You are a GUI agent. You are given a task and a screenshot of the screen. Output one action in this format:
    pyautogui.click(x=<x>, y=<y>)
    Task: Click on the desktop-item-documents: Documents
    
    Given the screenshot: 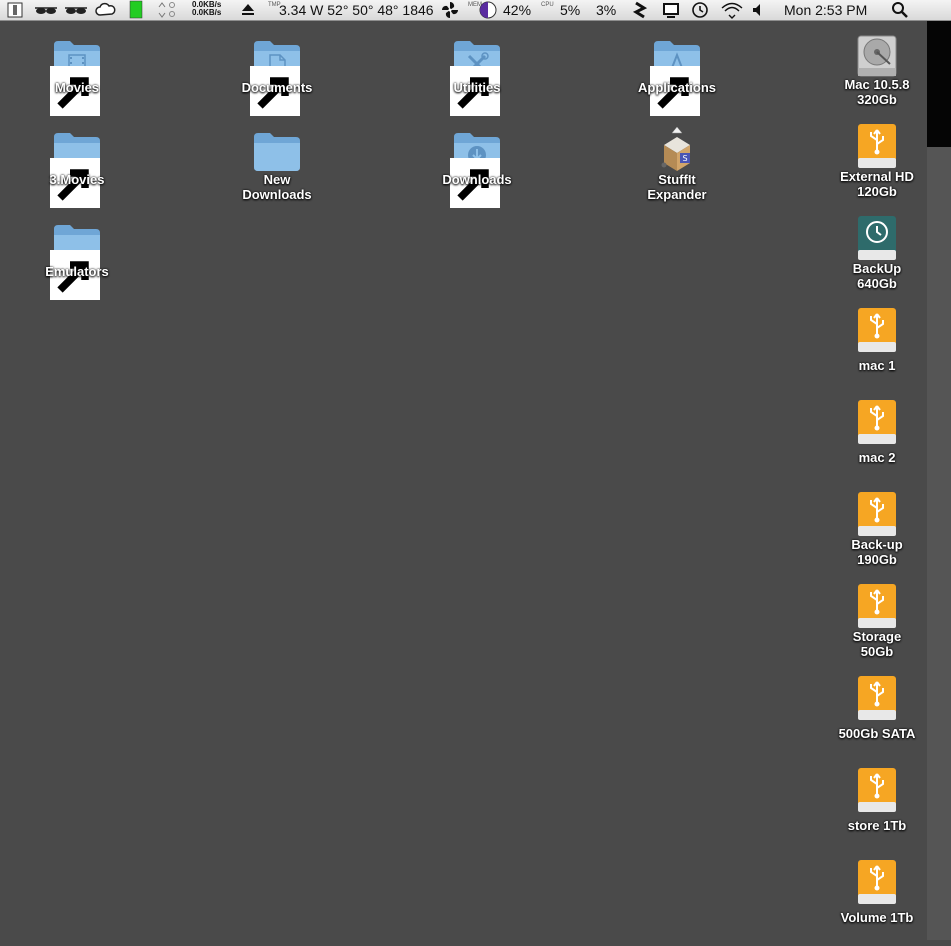 What is the action you would take?
    pyautogui.click(x=277, y=77)
    